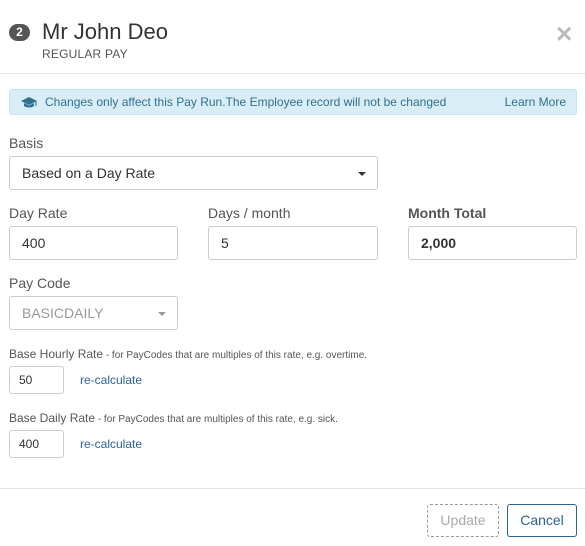  Describe the element at coordinates (63, 313) in the screenshot. I see `pay-code-select-value: BASICDAILY` at that location.